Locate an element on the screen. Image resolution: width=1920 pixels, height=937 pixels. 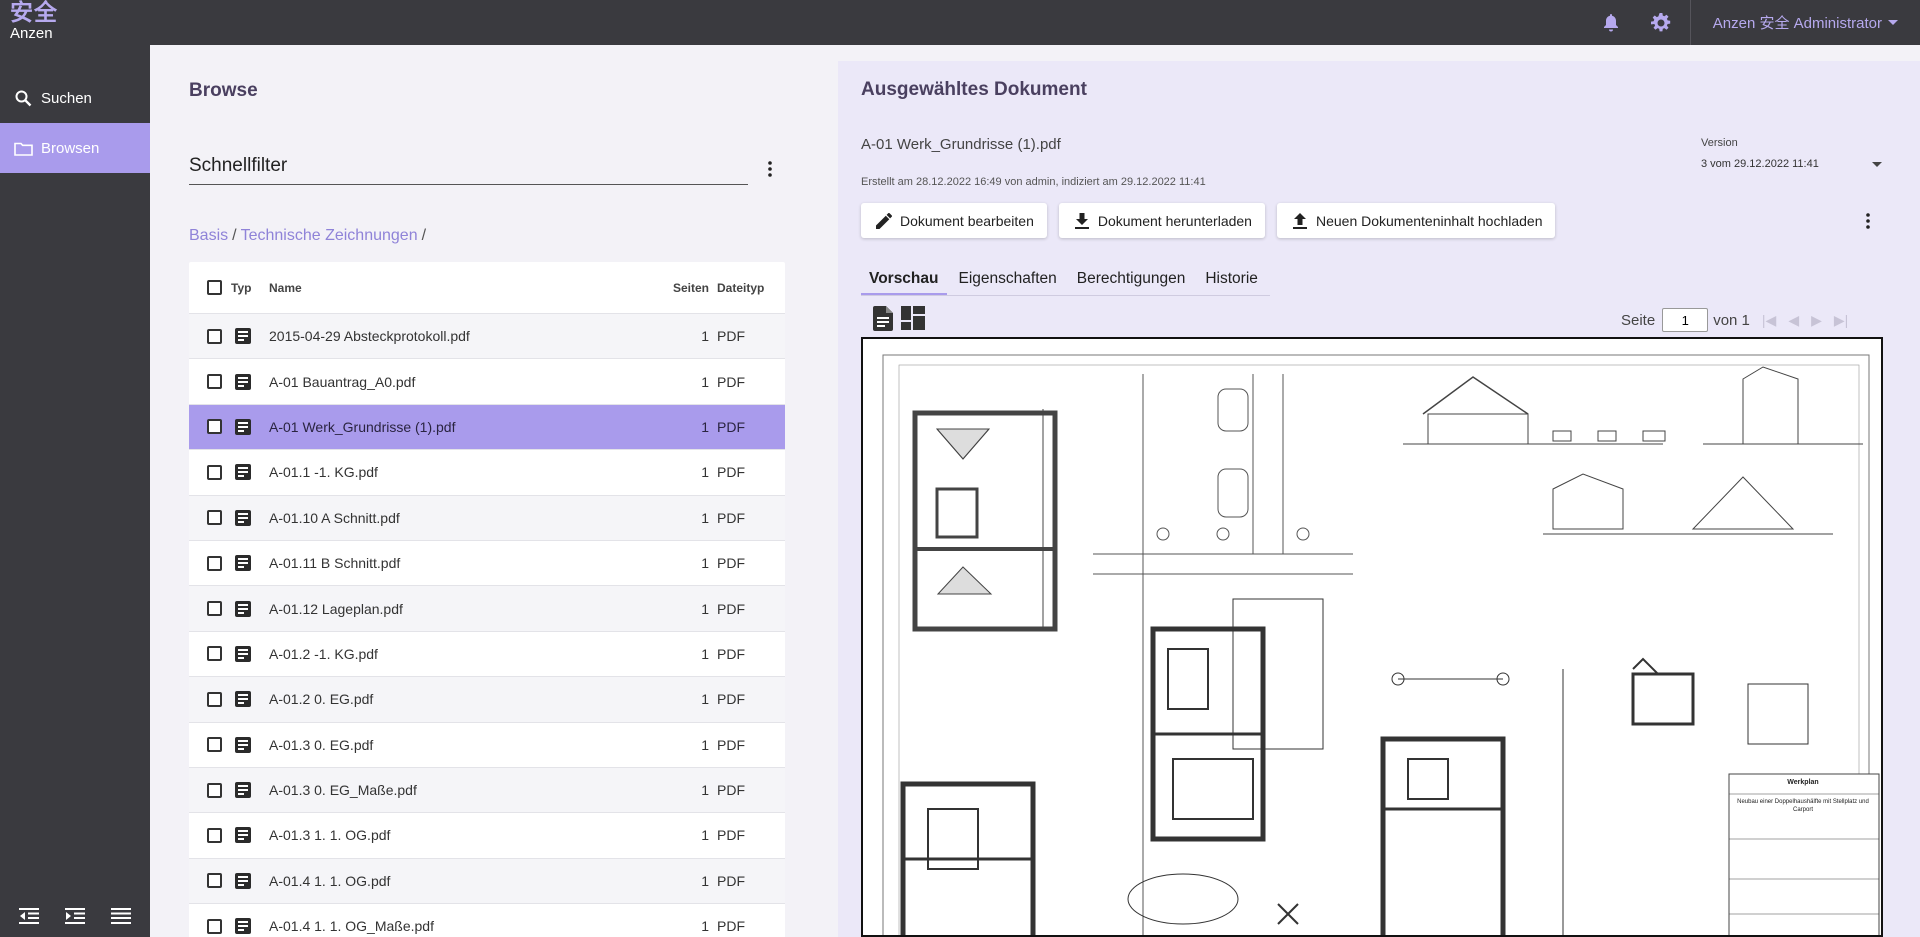
single-page-view-icon is located at coordinates (883, 318).